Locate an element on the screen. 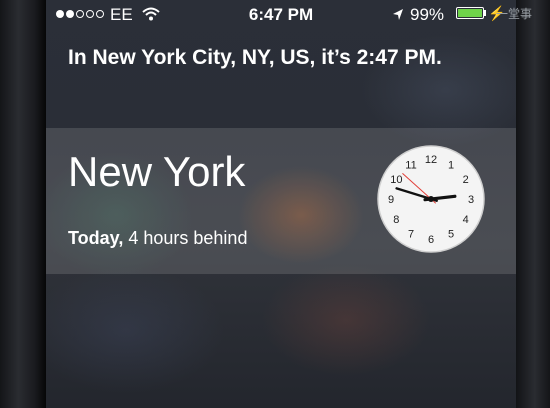 The width and height of the screenshot is (550, 408). clock-numeral: 7 is located at coordinates (411, 235).